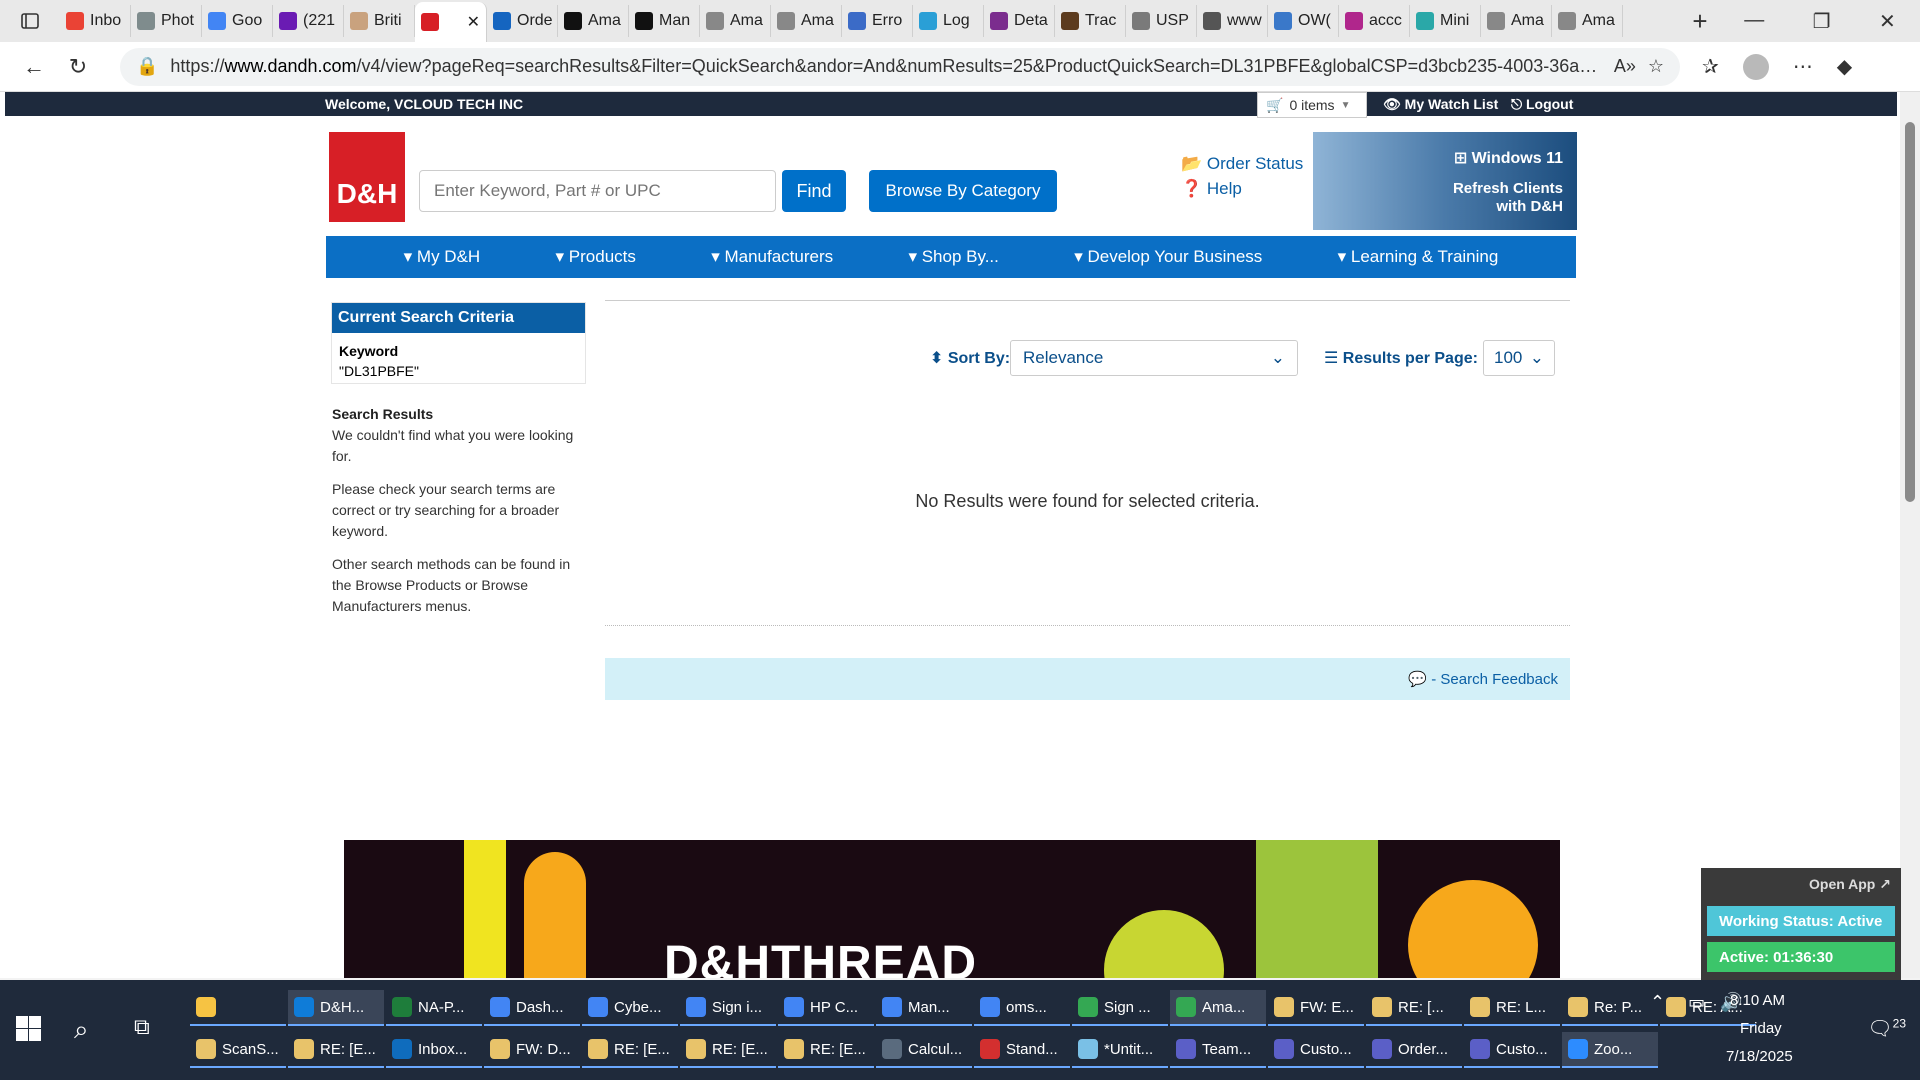  Describe the element at coordinates (30, 21) in the screenshot. I see `tab-actions-icon` at that location.